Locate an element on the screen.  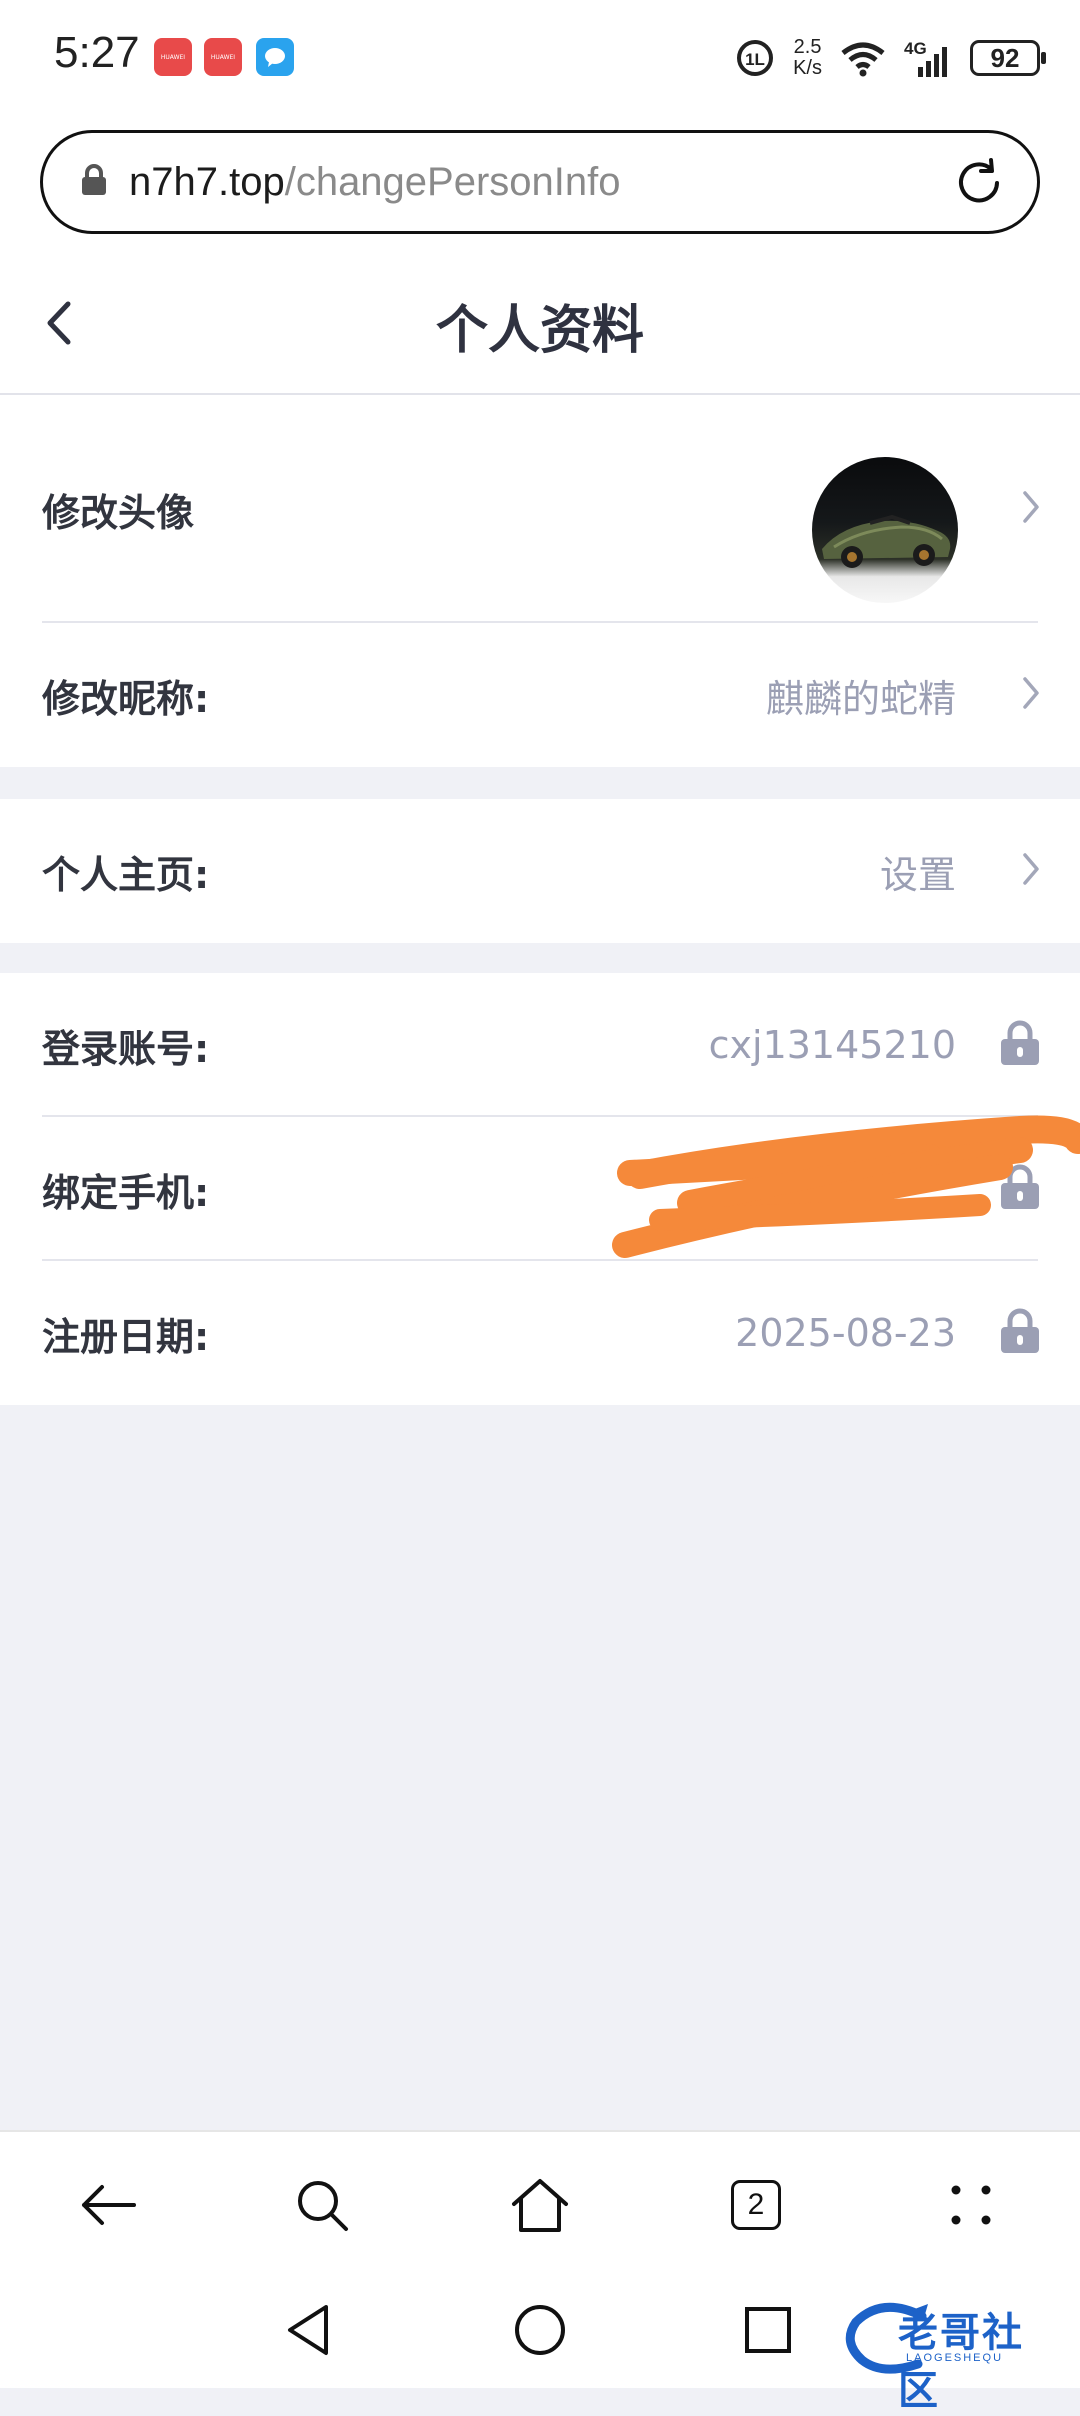
page-header: 个人资料 is located at coordinates (540, 322).